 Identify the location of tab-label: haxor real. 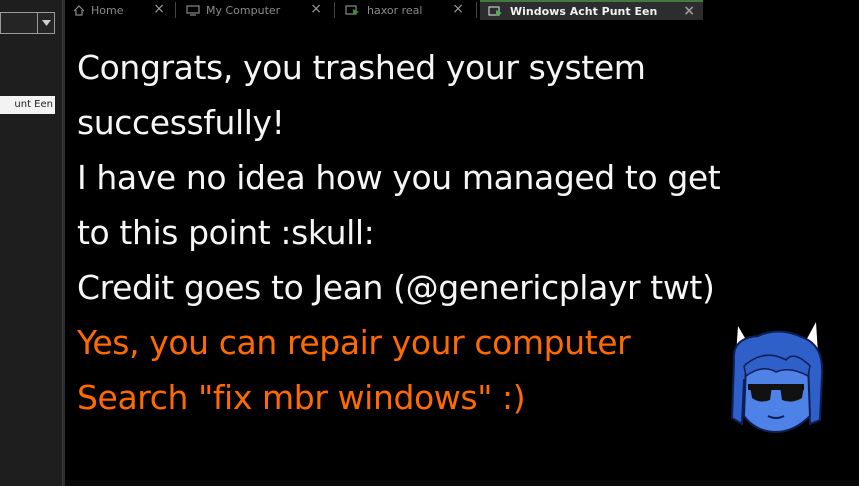
(395, 10).